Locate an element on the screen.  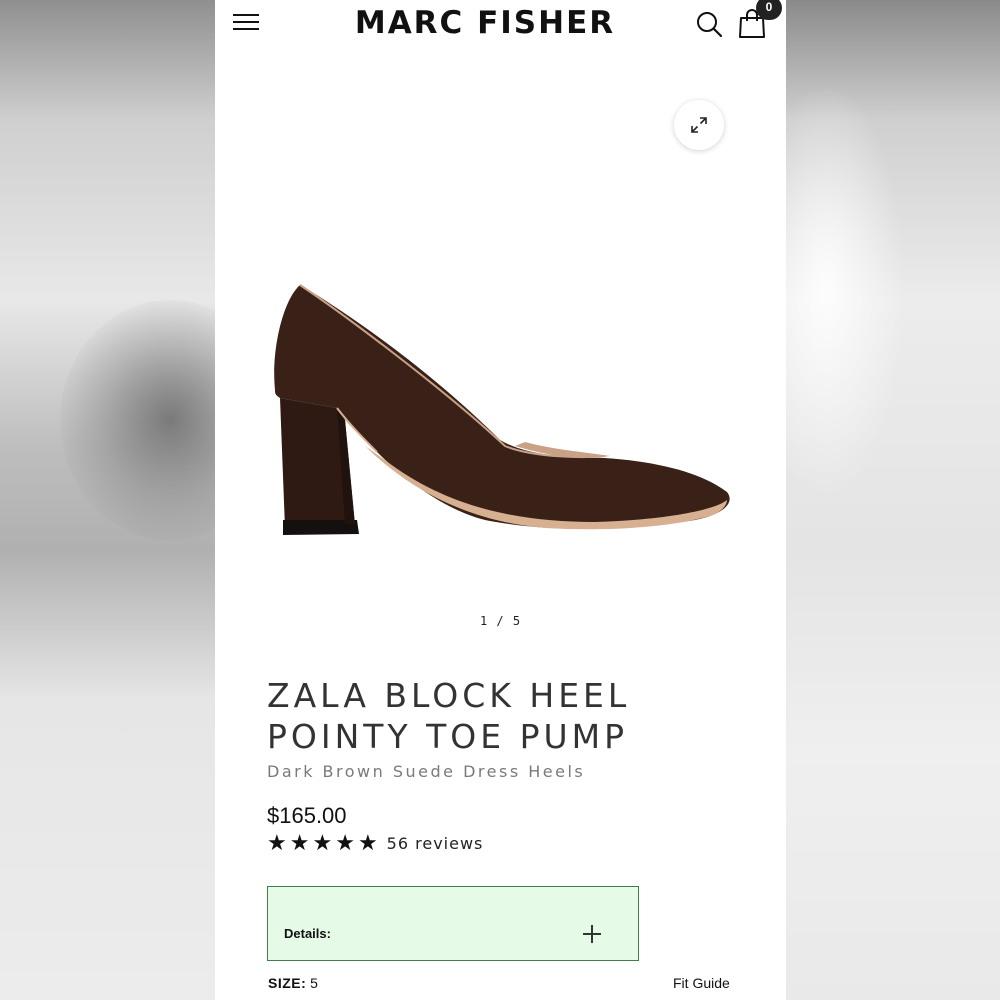
image-counter: 1 / 5 is located at coordinates (500, 621).